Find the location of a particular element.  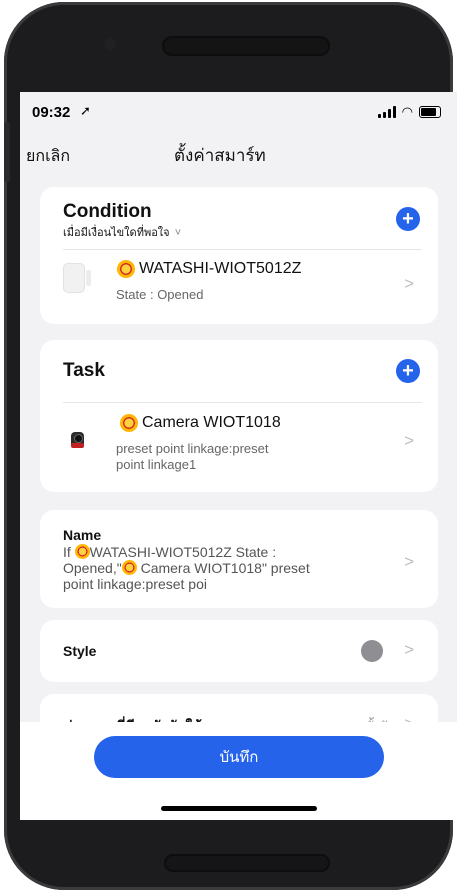

wifi-icon: ◠ is located at coordinates (407, 111).